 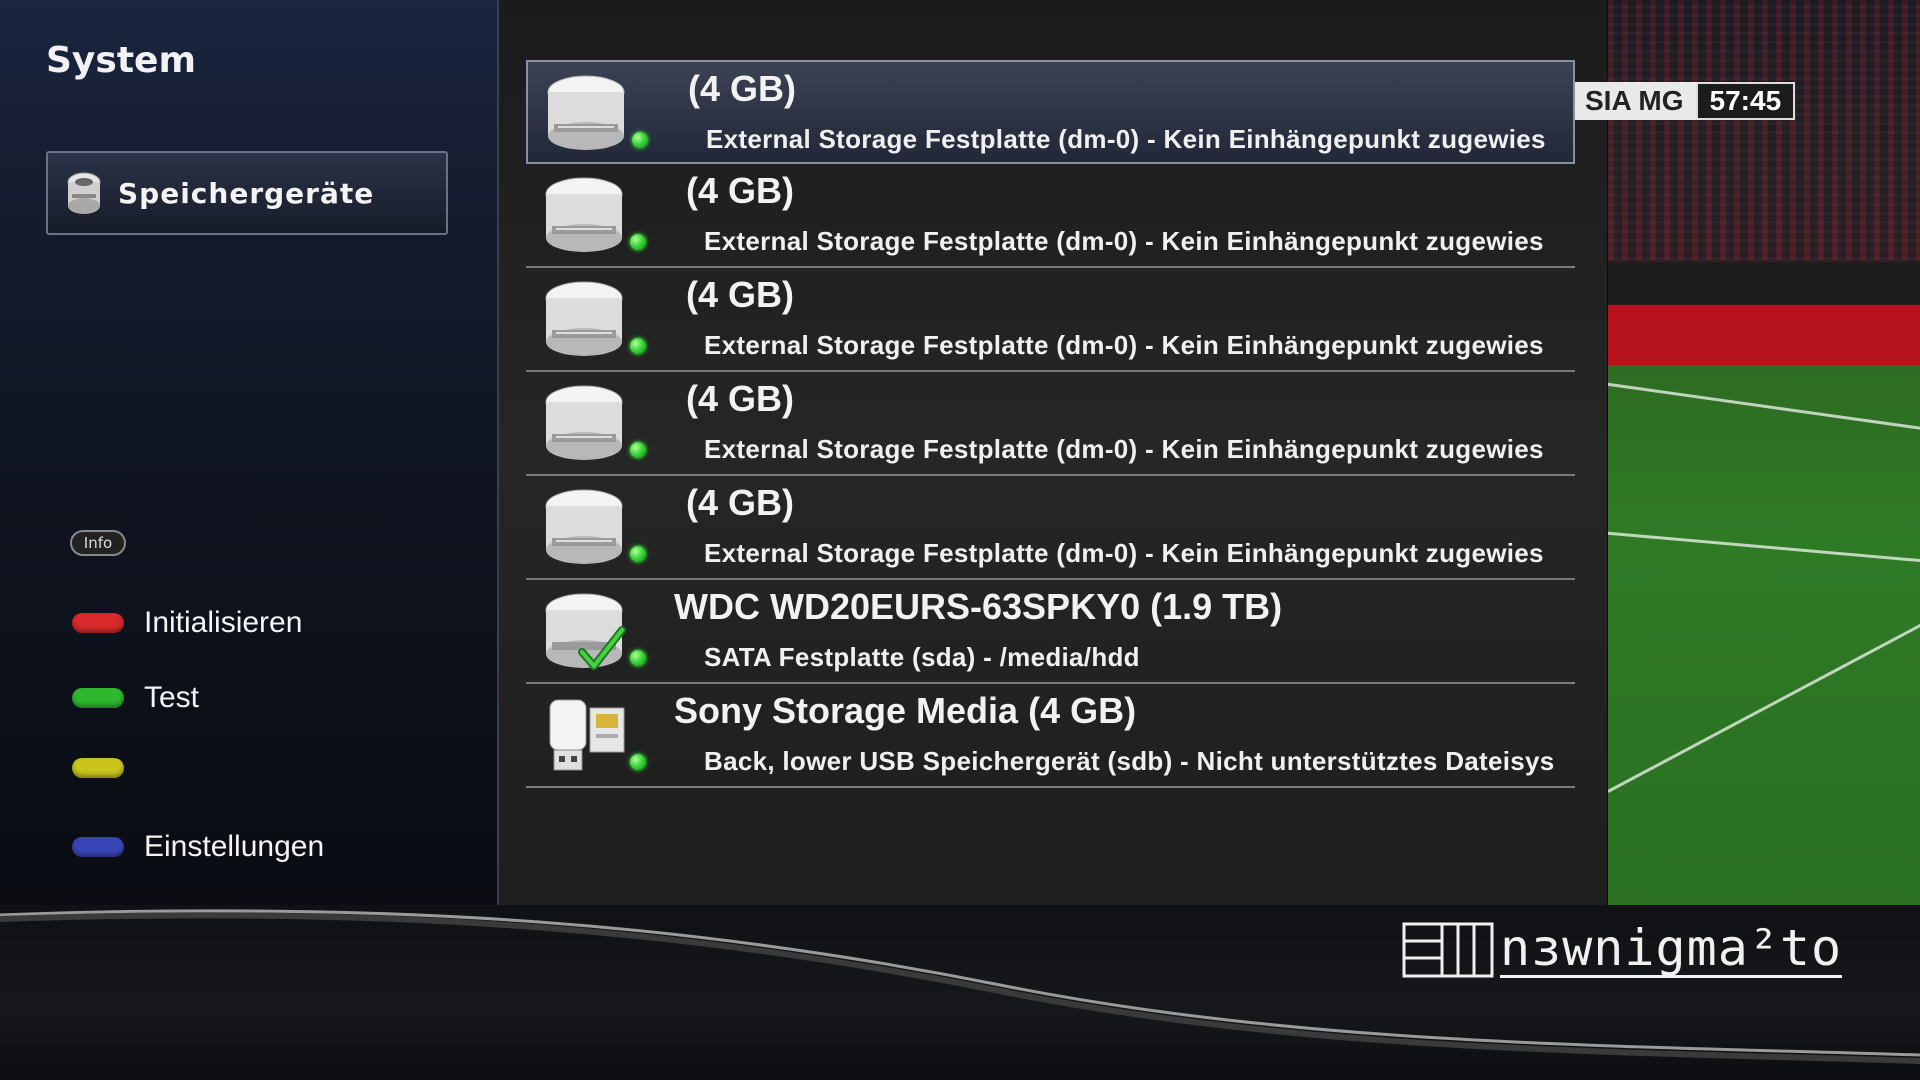 What do you see at coordinates (172, 697) in the screenshot?
I see `green-key-label: Test` at bounding box center [172, 697].